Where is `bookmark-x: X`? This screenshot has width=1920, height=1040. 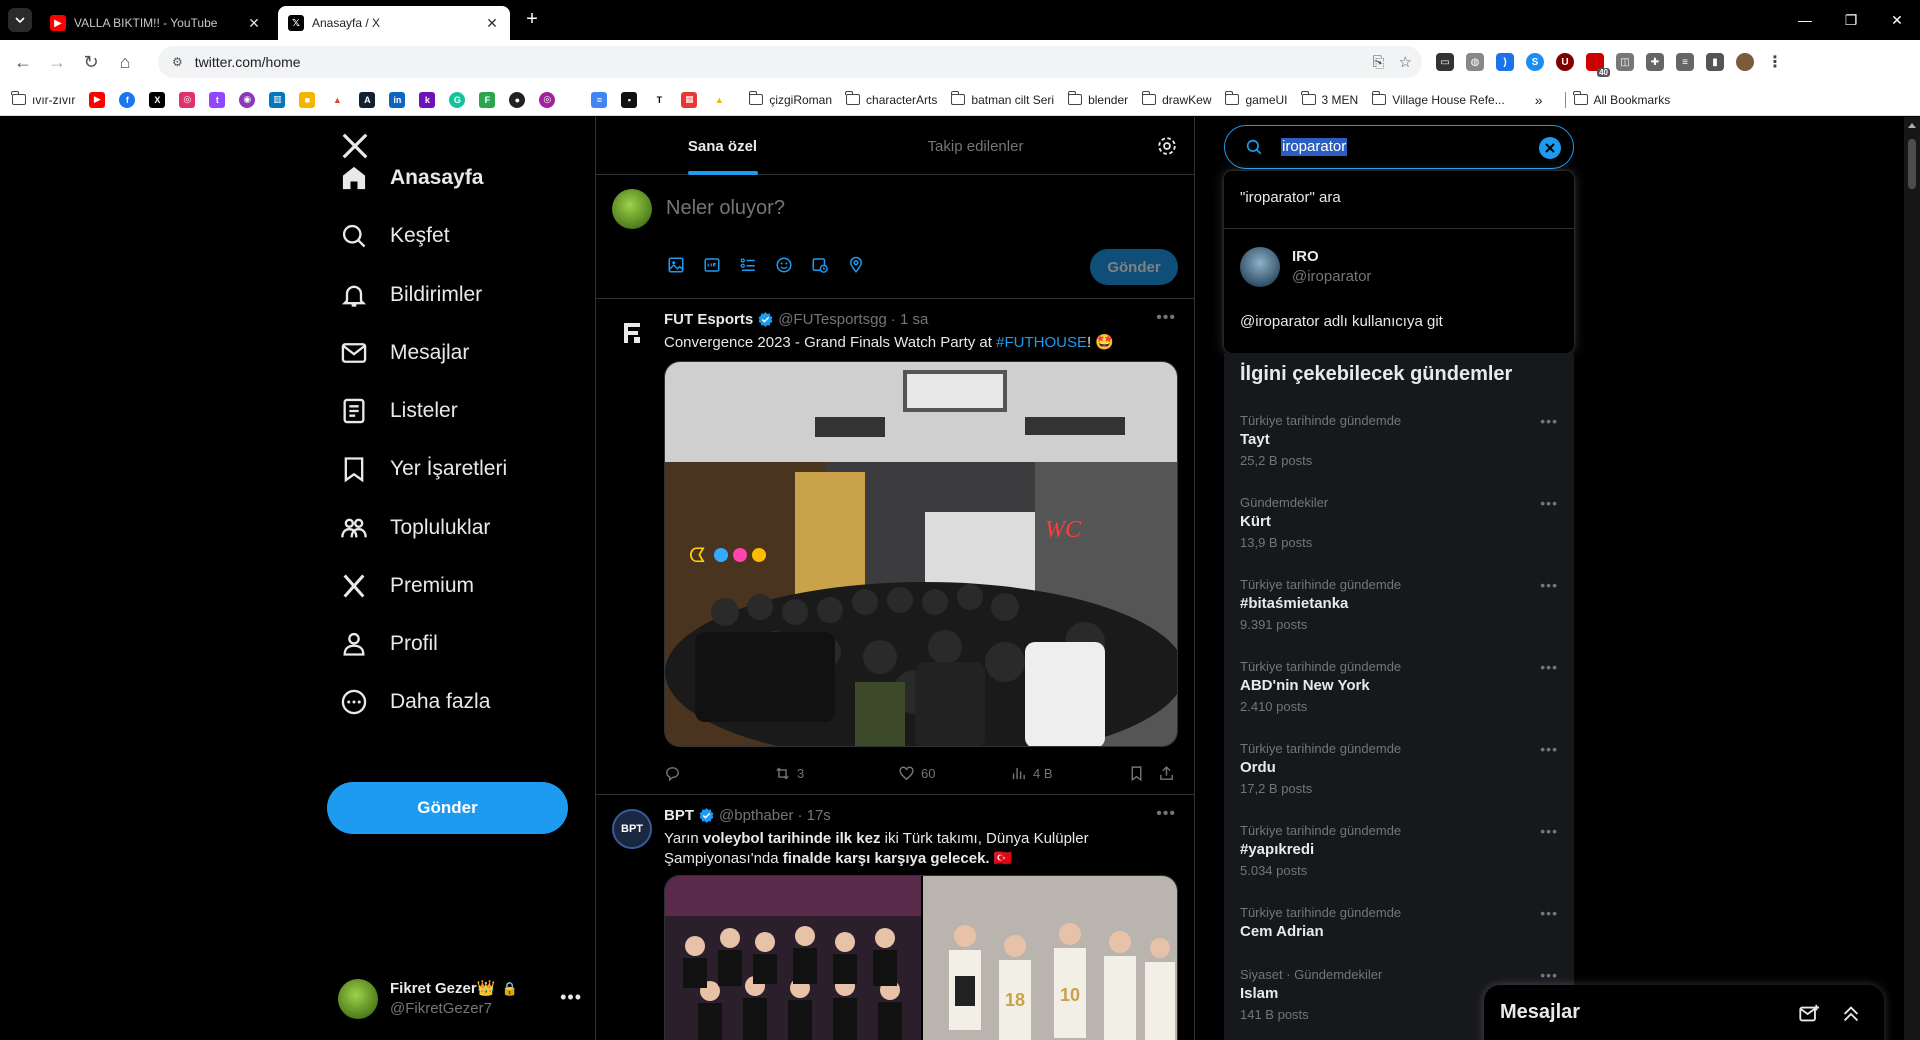
bookmark-x: X is located at coordinates (157, 99).